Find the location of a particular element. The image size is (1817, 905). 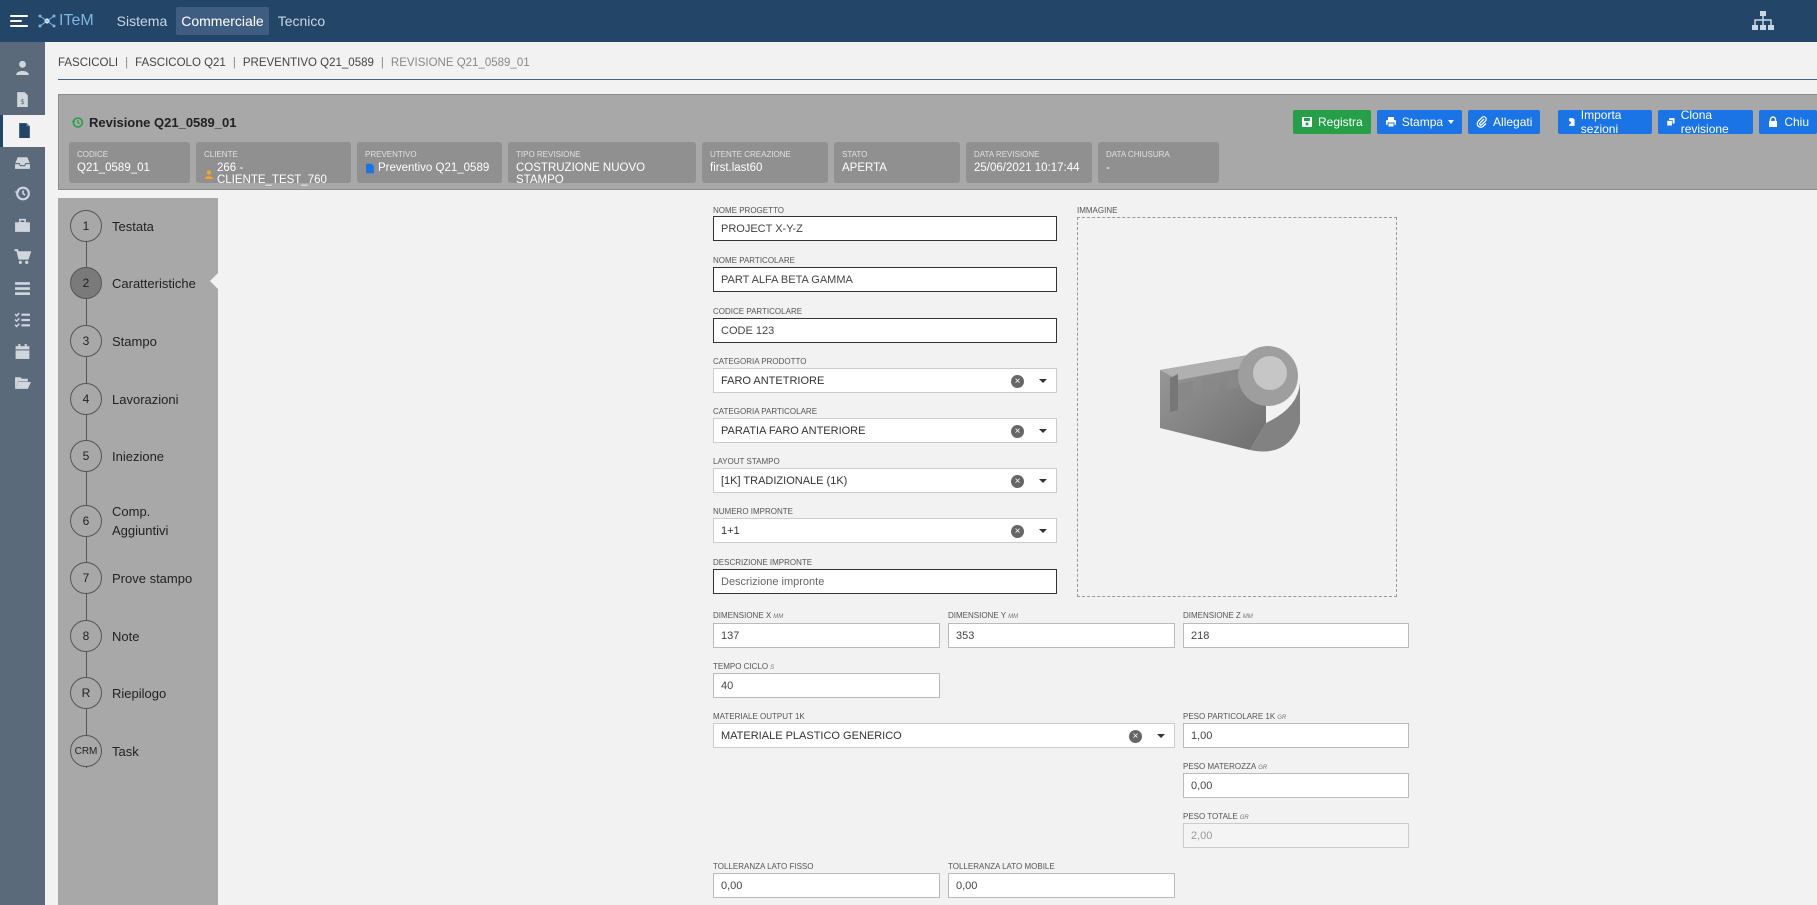

breadcrumb-fascicoli: FASCICOLI is located at coordinates (88, 63).